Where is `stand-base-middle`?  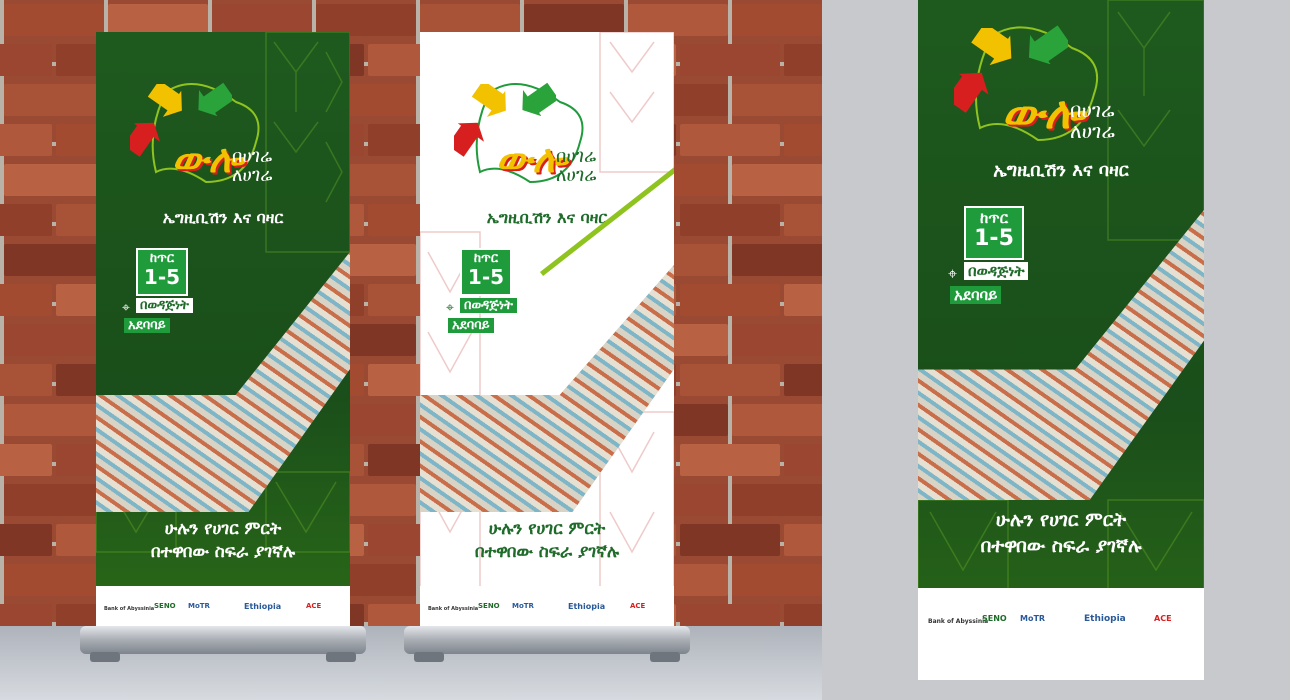 stand-base-middle is located at coordinates (547, 640).